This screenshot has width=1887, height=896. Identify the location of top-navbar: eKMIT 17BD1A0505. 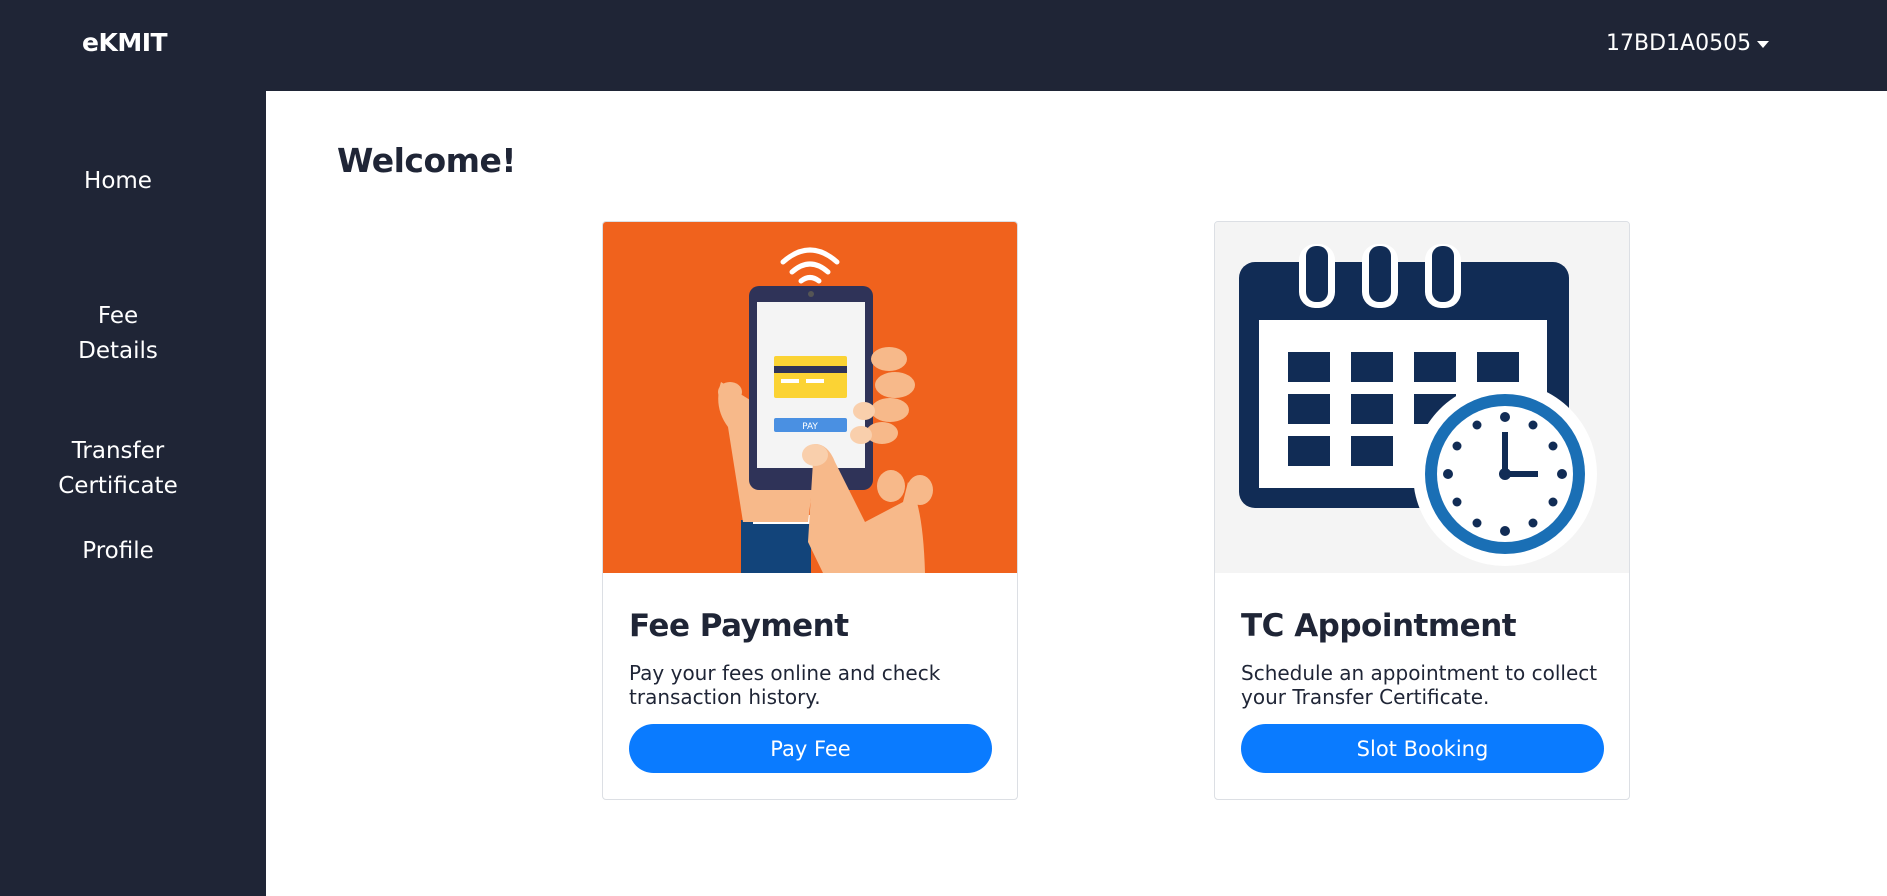
(943, 45).